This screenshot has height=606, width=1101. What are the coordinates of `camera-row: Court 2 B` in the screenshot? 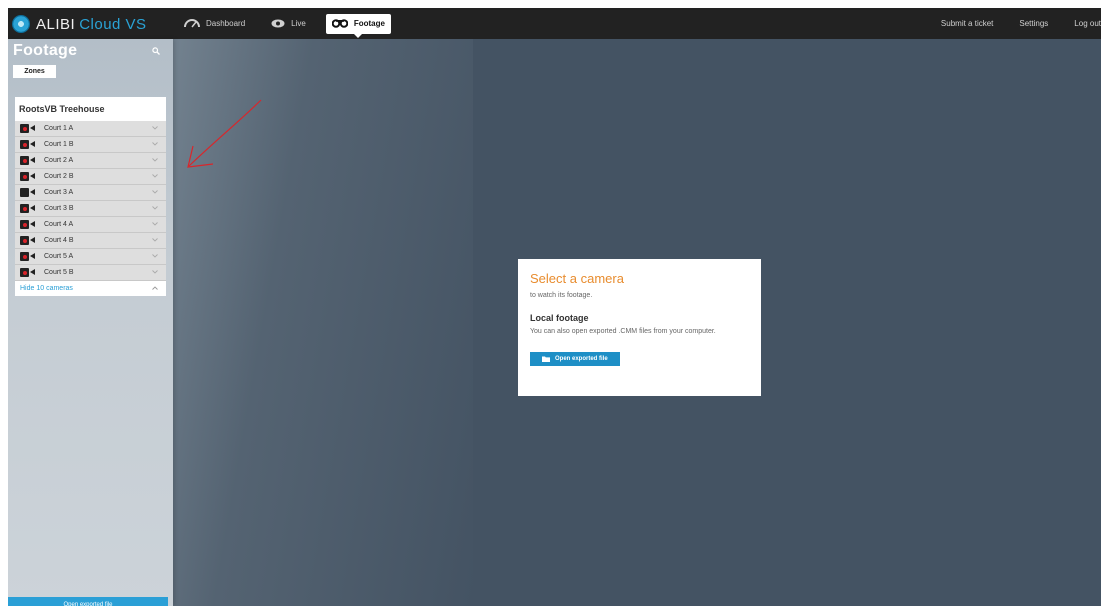 It's located at (90, 177).